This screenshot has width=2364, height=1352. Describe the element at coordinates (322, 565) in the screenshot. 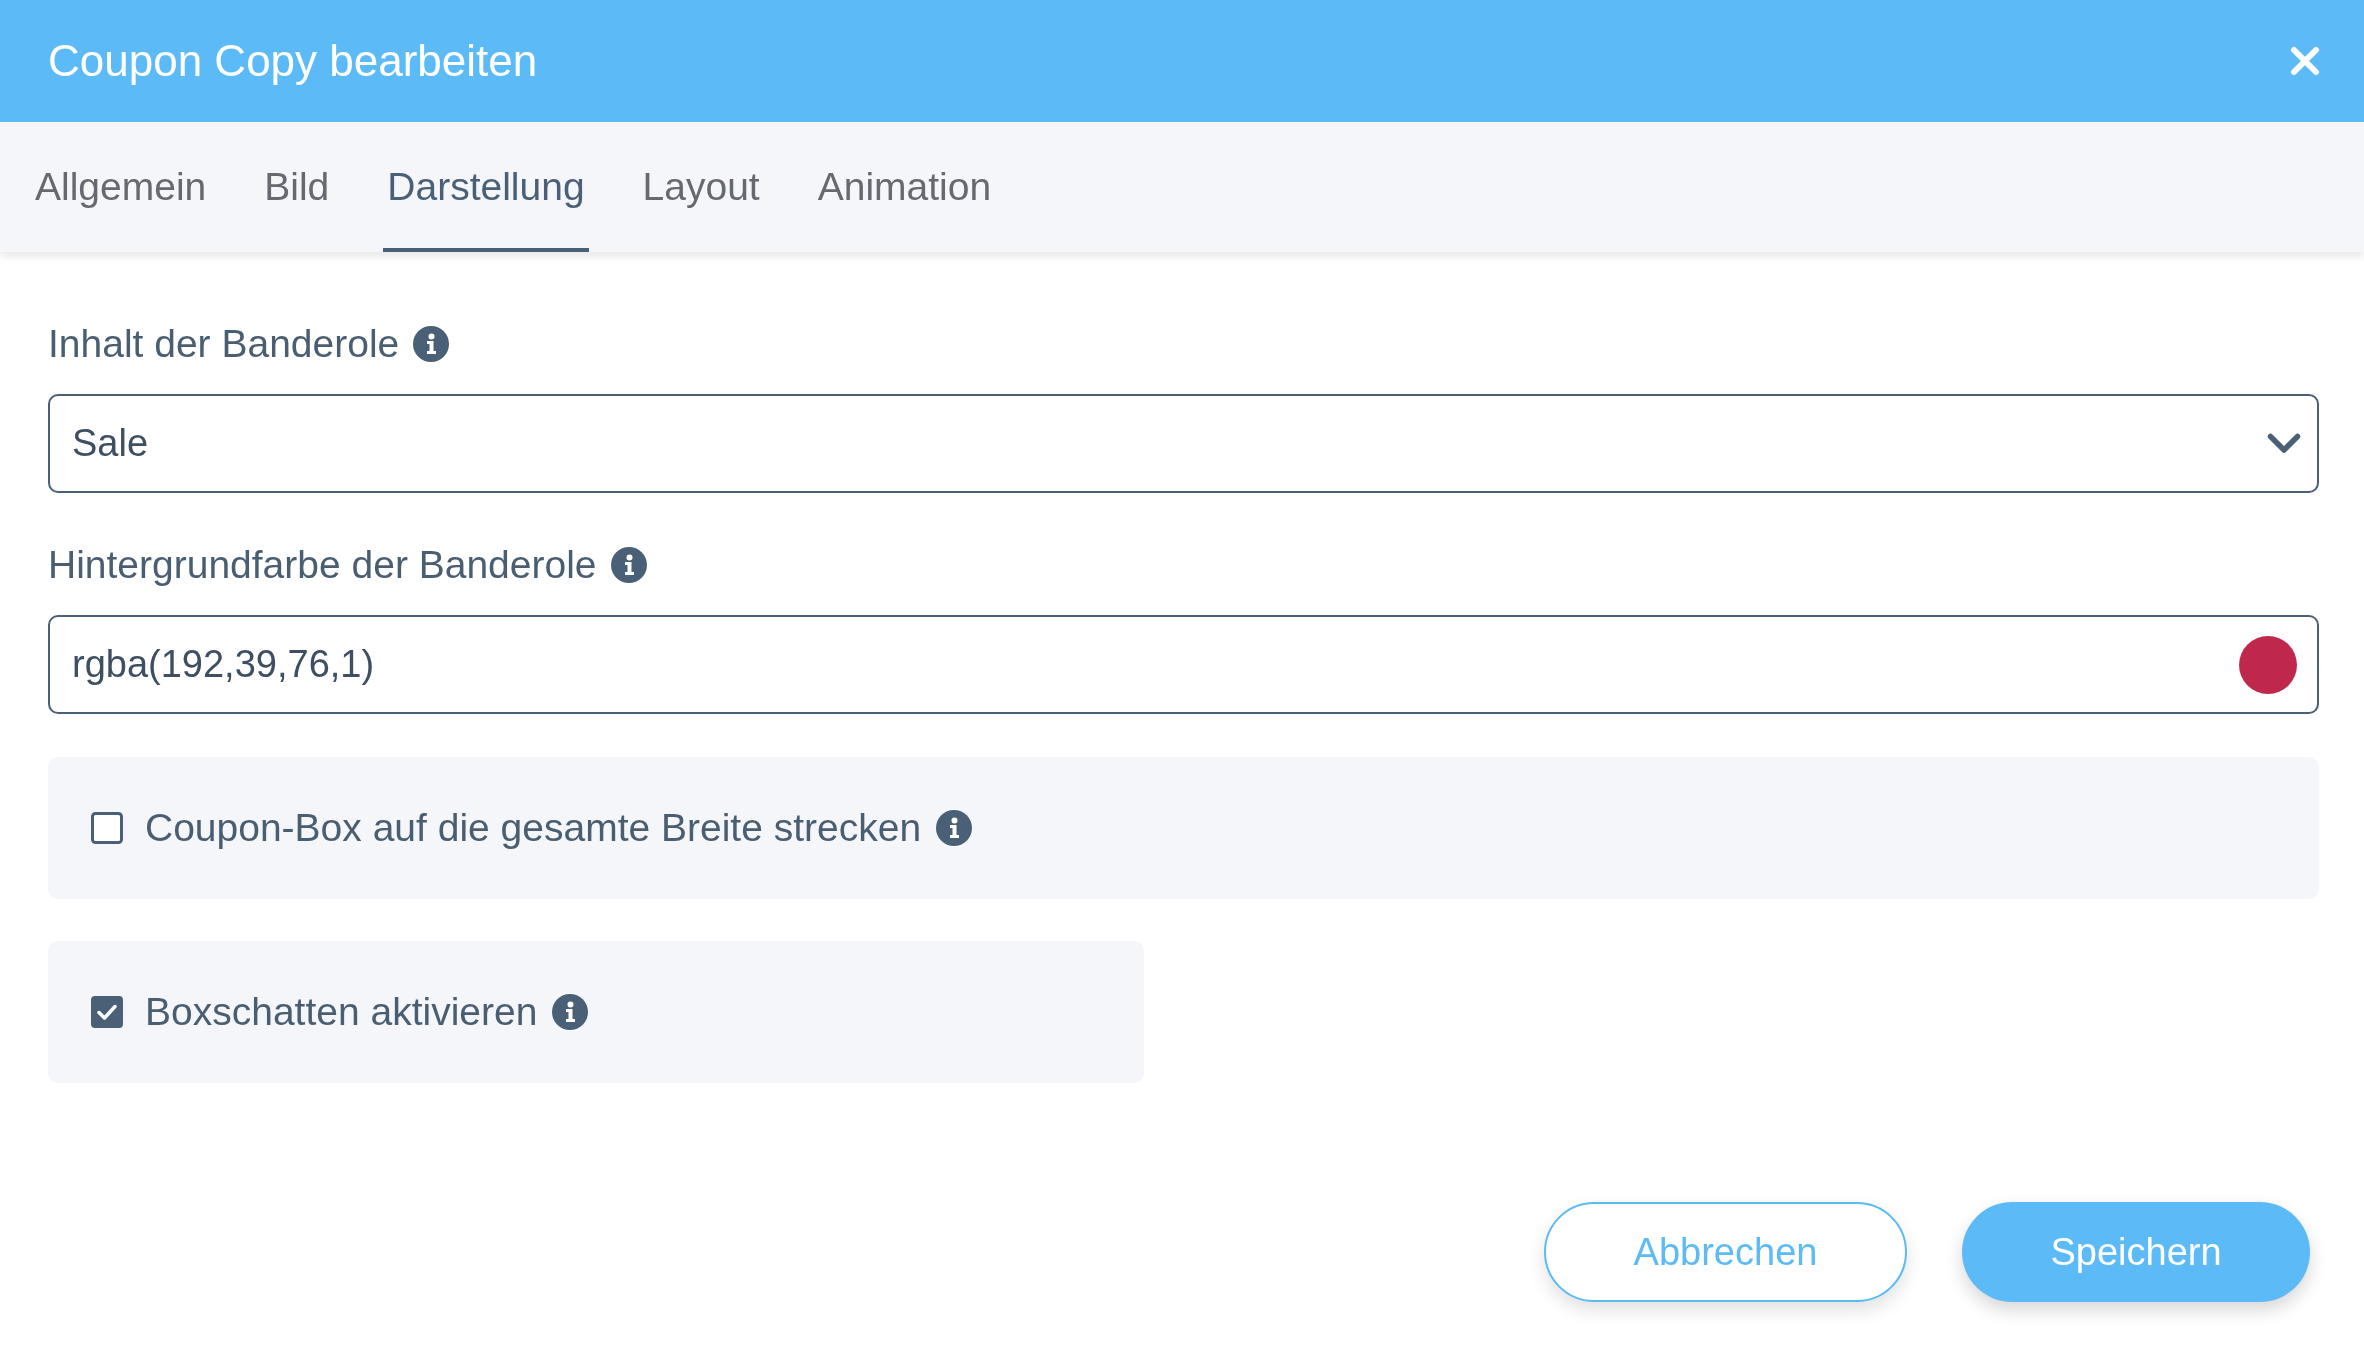

I see `field-label: Hintergrundfarbe der Banderole` at that location.